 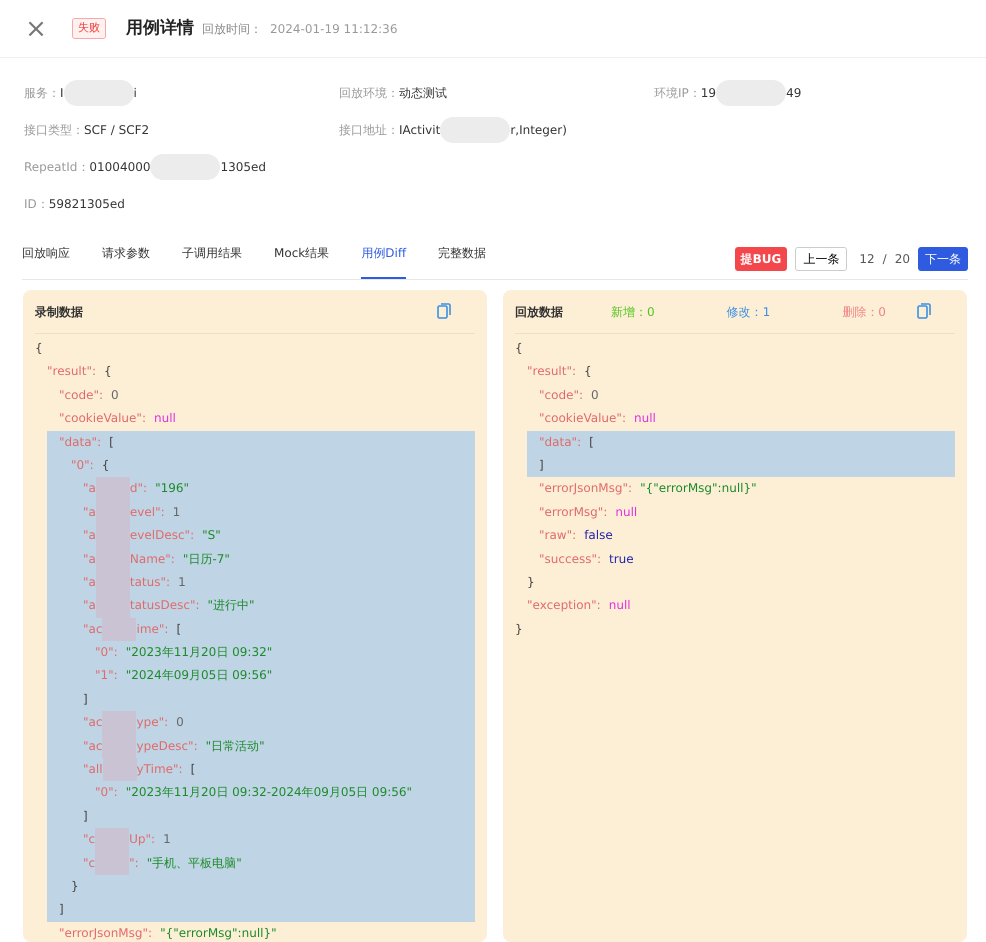 I want to click on page-current: 12, so click(x=867, y=259).